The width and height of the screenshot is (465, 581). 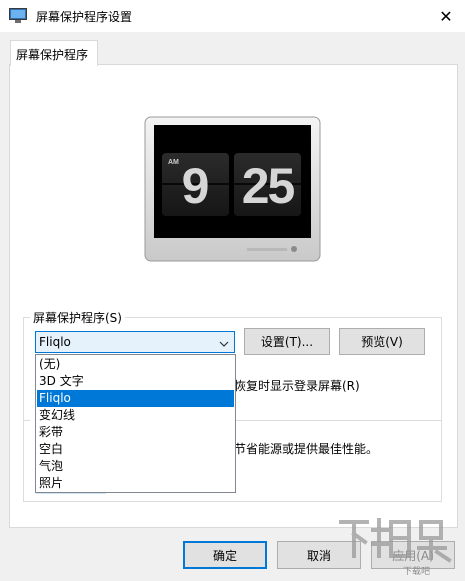 I want to click on dropdown-option: 空白, so click(x=135, y=449).